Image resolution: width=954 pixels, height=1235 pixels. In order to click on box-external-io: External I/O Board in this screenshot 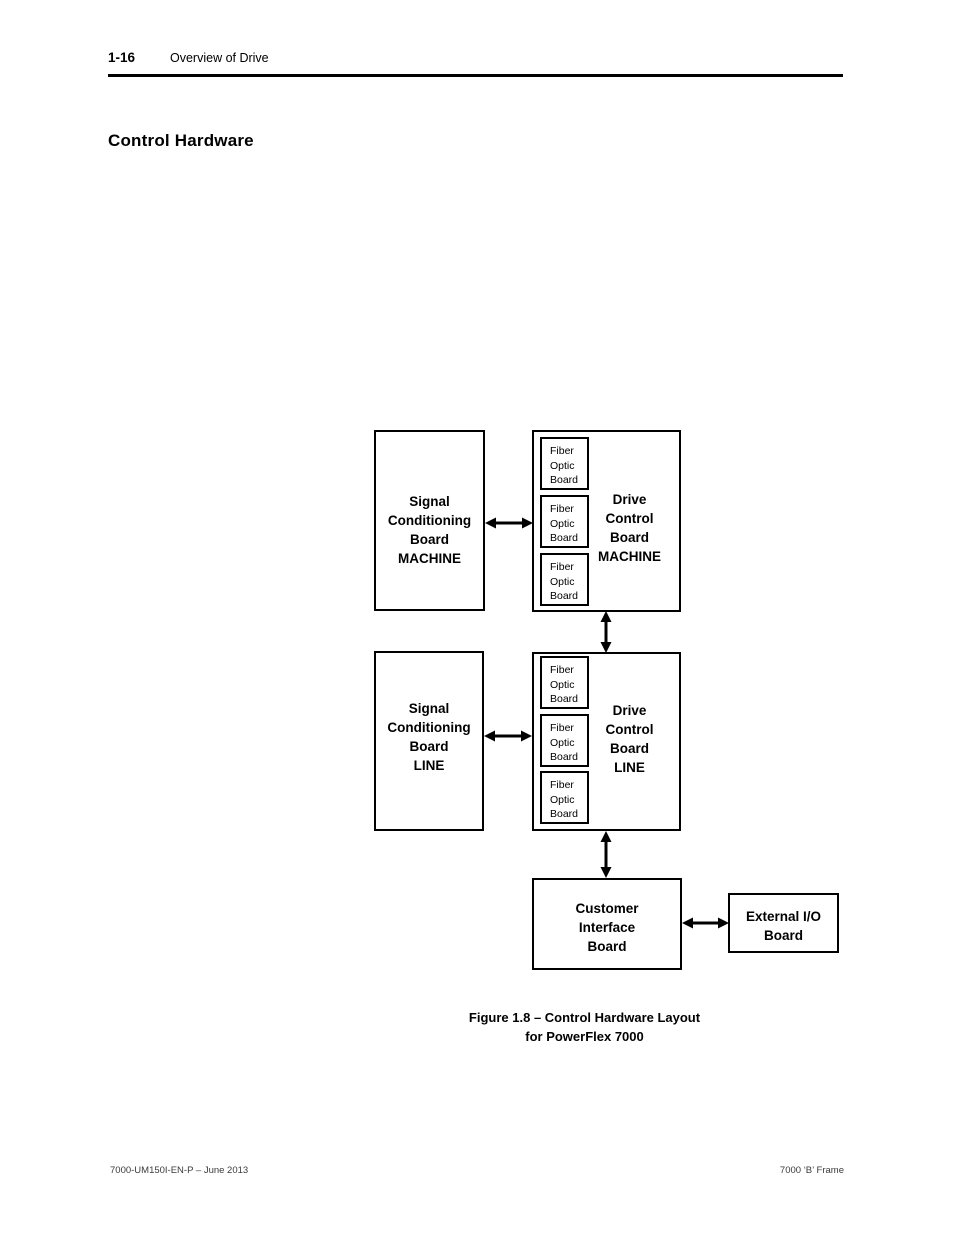, I will do `click(783, 923)`.